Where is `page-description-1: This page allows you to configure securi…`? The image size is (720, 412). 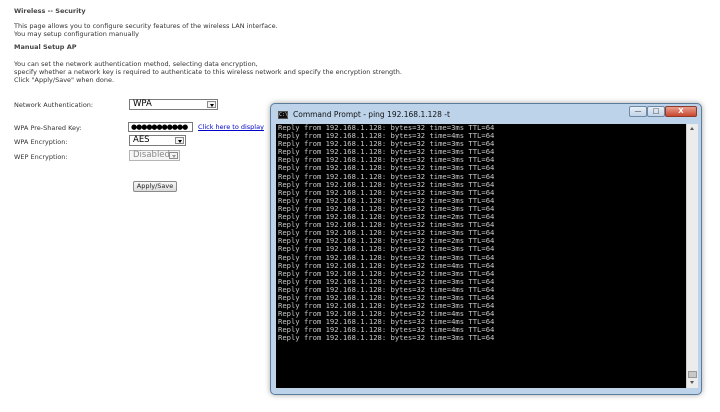
page-description-1: This page allows you to configure securi… is located at coordinates (146, 26).